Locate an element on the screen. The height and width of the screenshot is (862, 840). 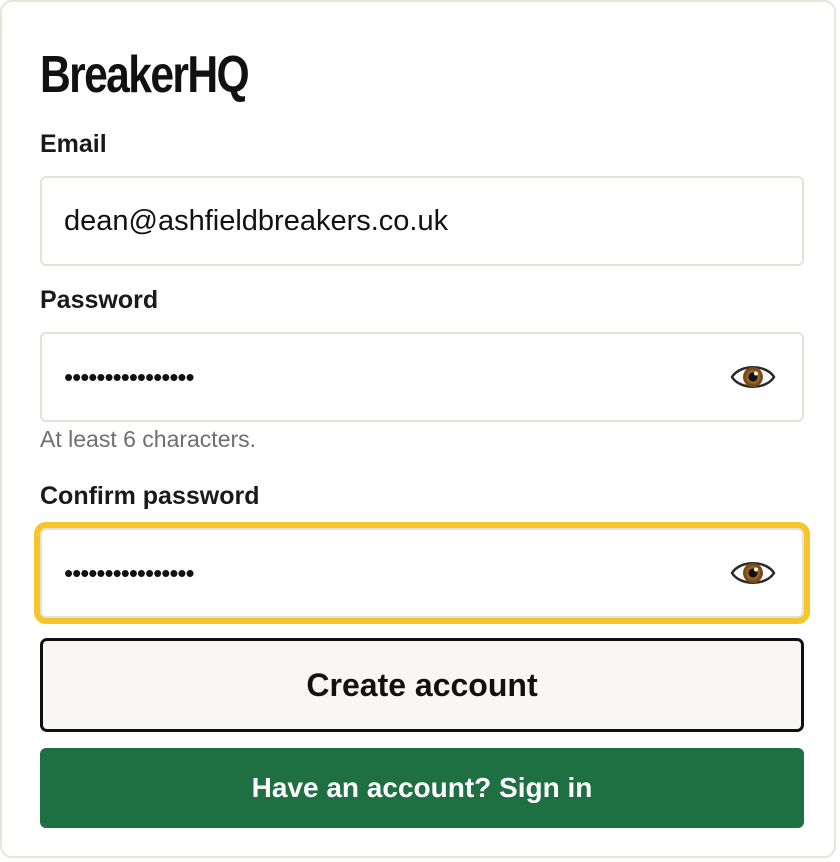
brand-logo: BreakerHQ is located at coordinates (145, 75).